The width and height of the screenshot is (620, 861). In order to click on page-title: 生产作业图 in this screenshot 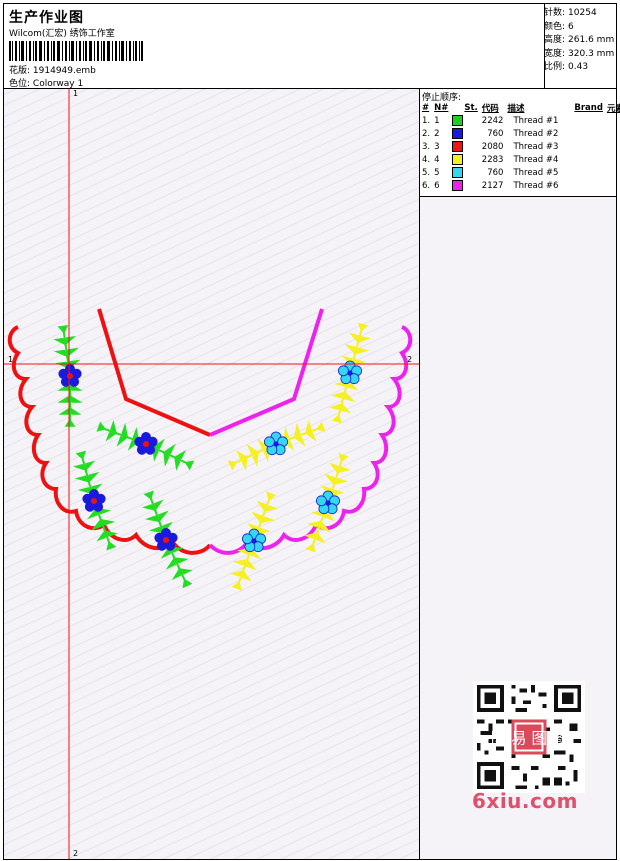, I will do `click(46, 18)`.